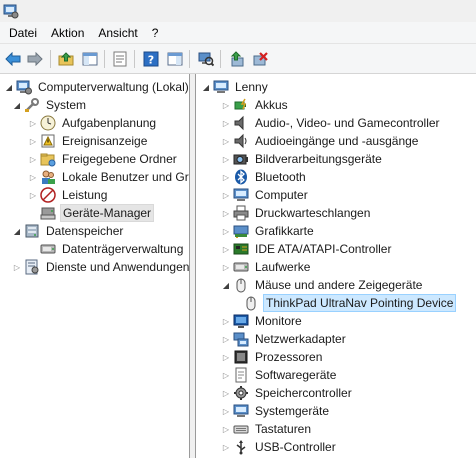 Image resolution: width=476 pixels, height=458 pixels. What do you see at coordinates (118, 267) in the screenshot?
I see `tree-item-label: Dienste und Anwendungen` at bounding box center [118, 267].